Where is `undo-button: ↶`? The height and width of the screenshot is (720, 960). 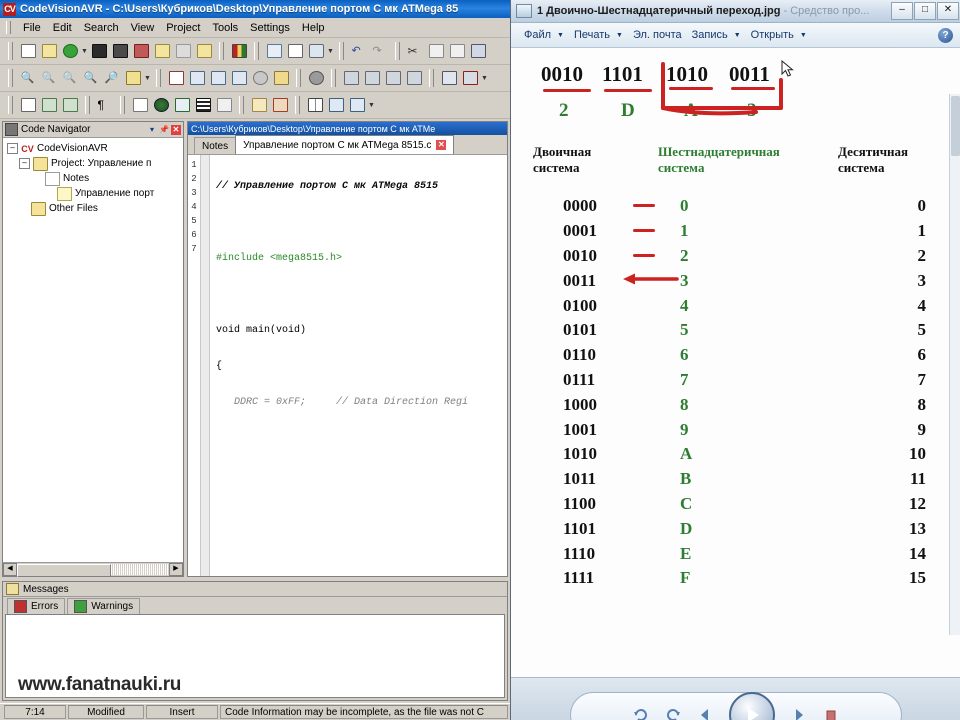 undo-button: ↶ is located at coordinates (359, 51).